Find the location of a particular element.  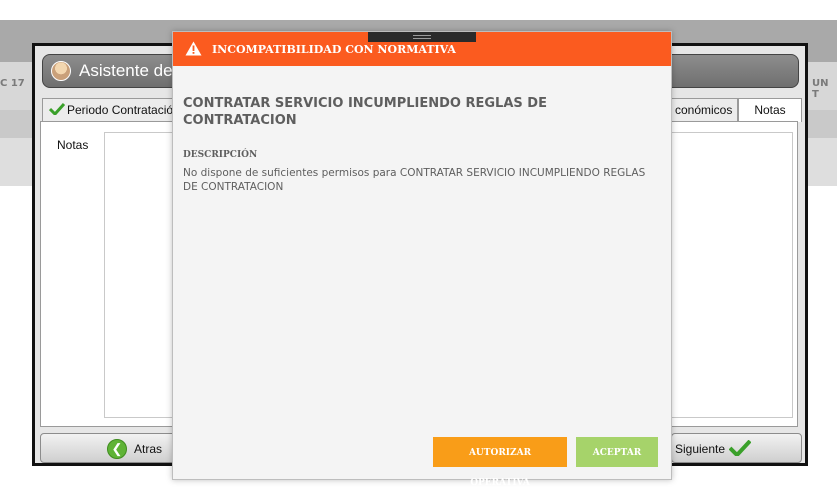

tab-label: Notas is located at coordinates (770, 110).